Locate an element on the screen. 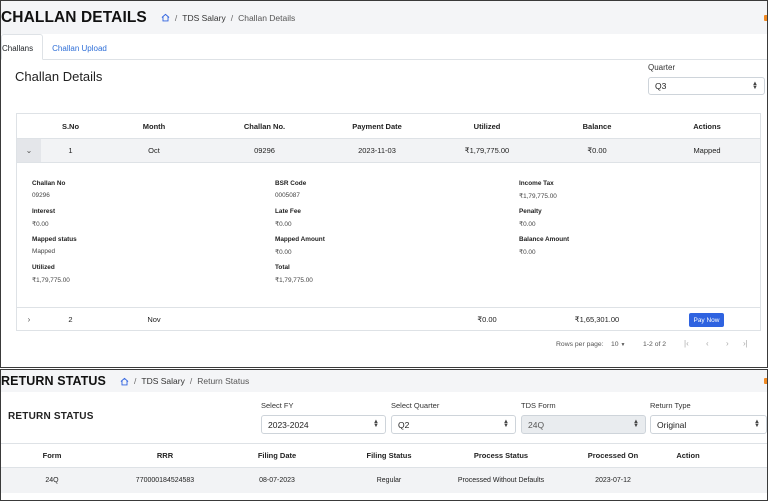 This screenshot has height=501, width=768. prev-page-icon: ‹ is located at coordinates (707, 343).